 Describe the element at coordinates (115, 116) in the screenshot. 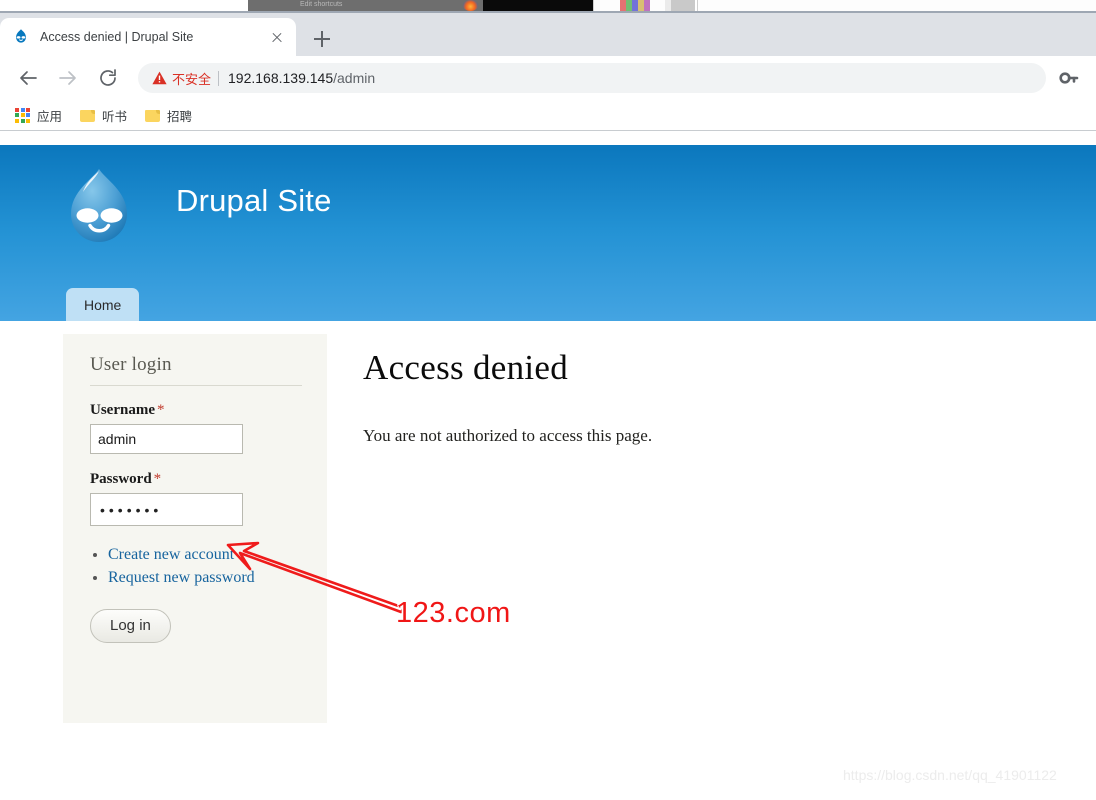

I see `bookmark-label: 听书` at that location.